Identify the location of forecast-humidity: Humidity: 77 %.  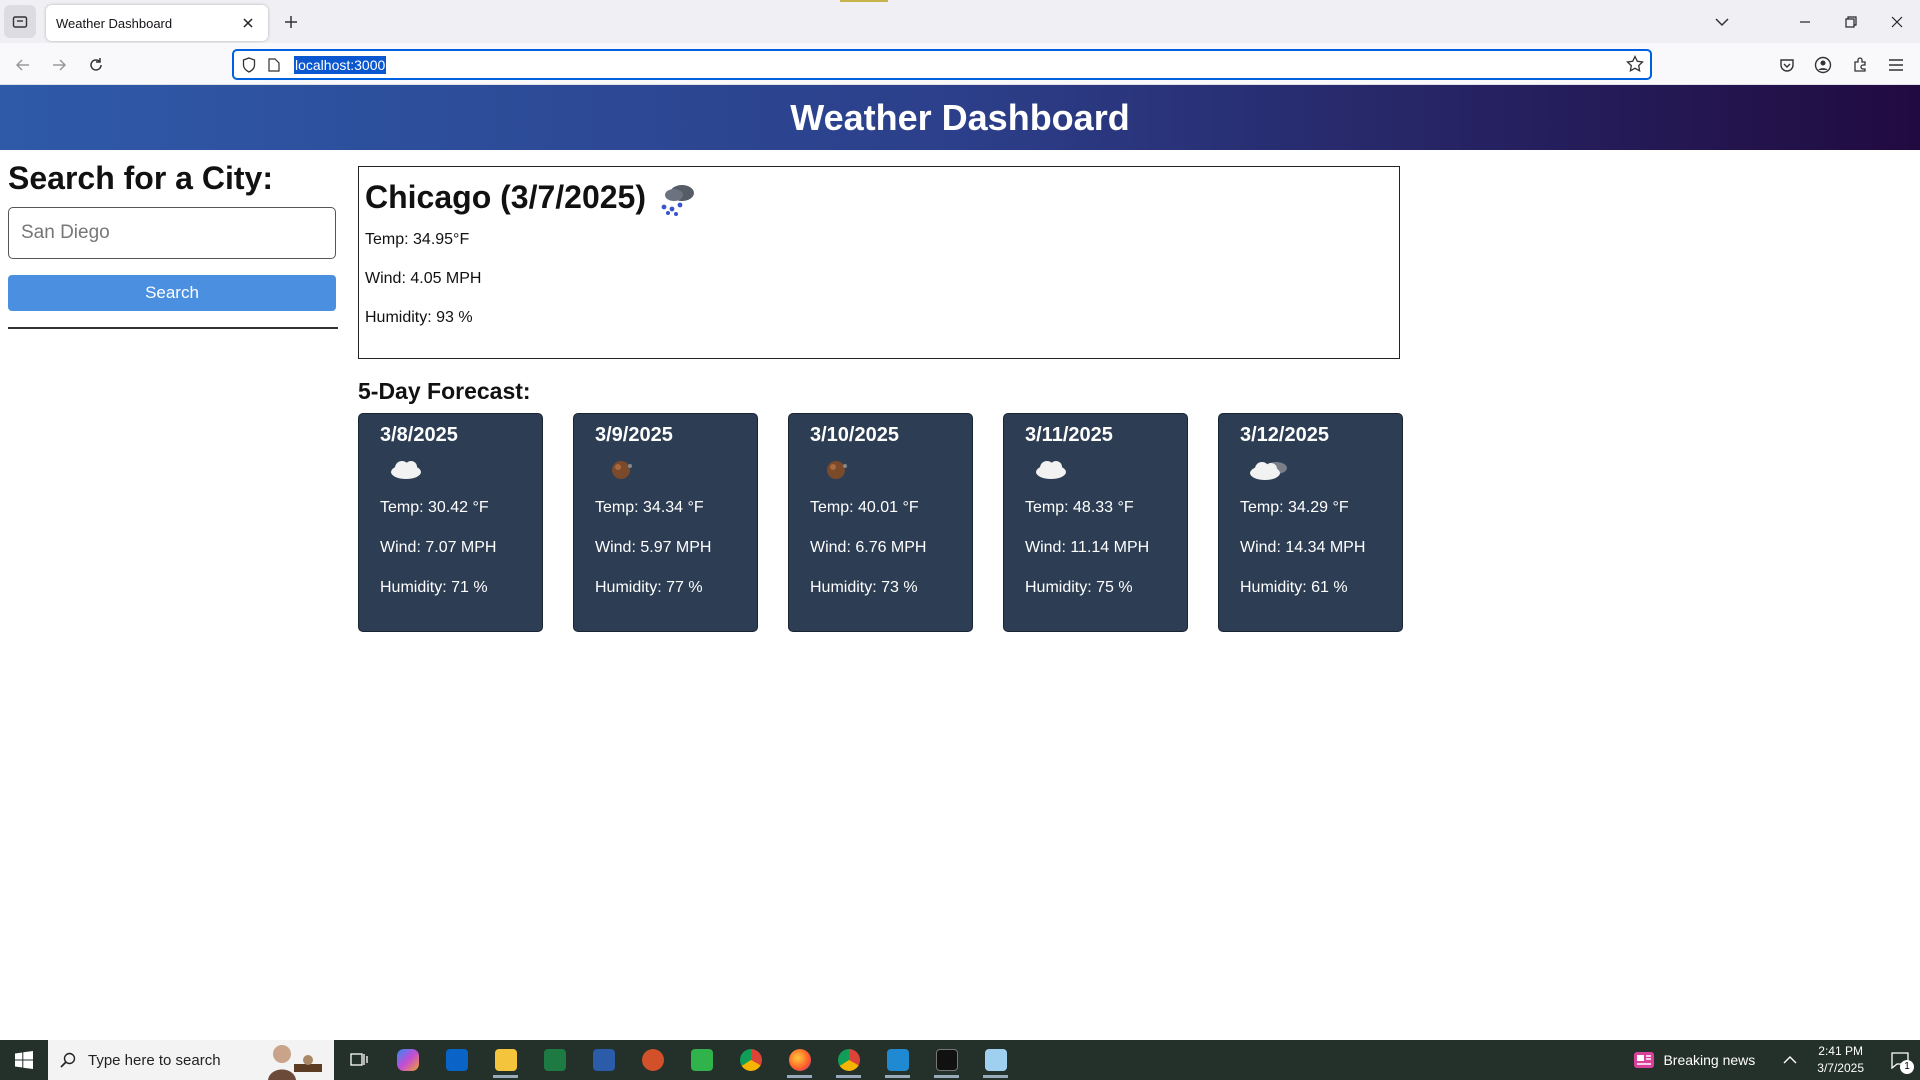
(649, 587).